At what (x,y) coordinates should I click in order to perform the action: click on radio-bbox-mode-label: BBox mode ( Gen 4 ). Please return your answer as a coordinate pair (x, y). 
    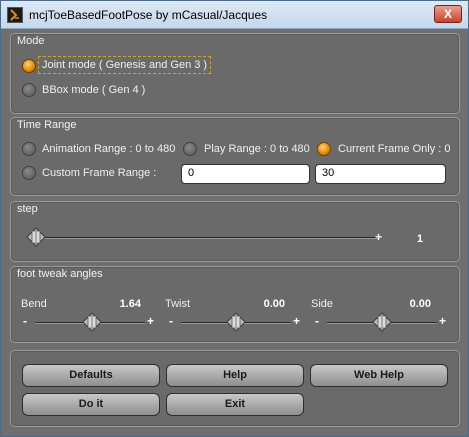
    Looking at the image, I should click on (93, 90).